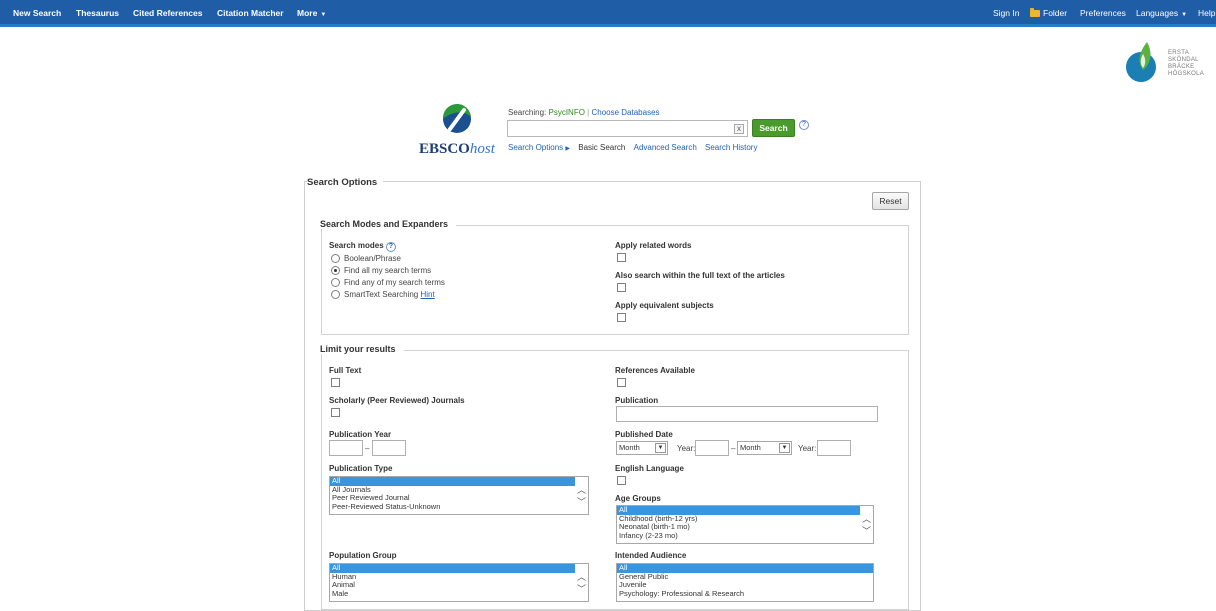 The width and height of the screenshot is (1216, 611). Describe the element at coordinates (638, 498) in the screenshot. I see `age-groups-label: Age Groups` at that location.